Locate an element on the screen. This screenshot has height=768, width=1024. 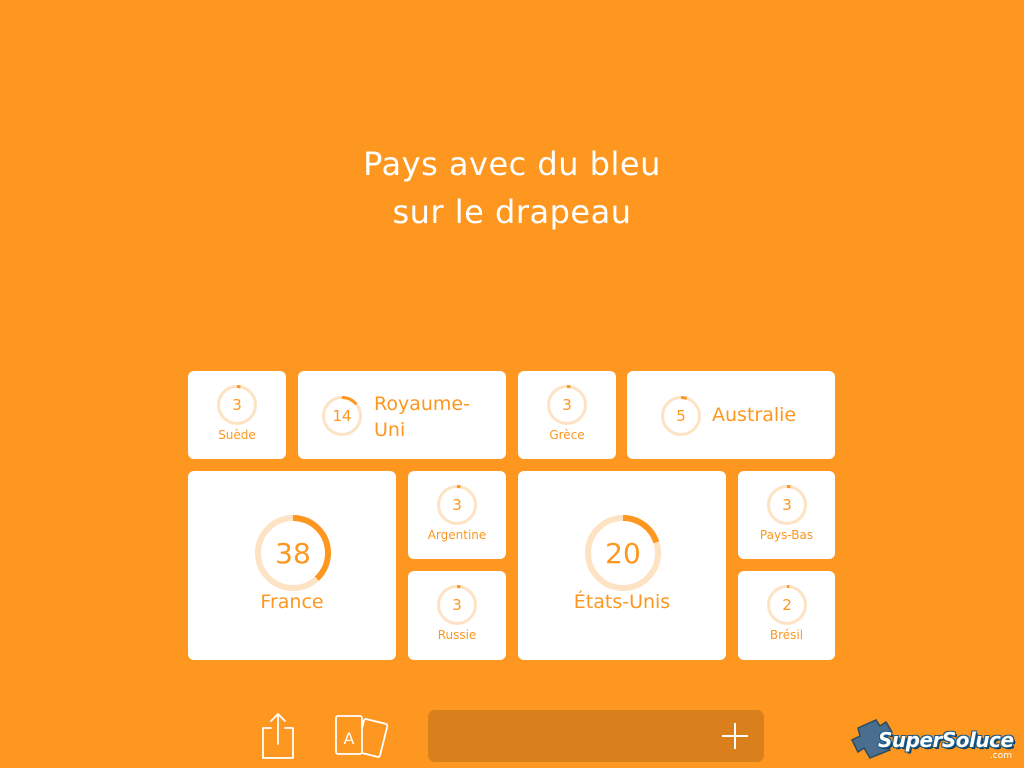
plus-icon is located at coordinates (735, 736).